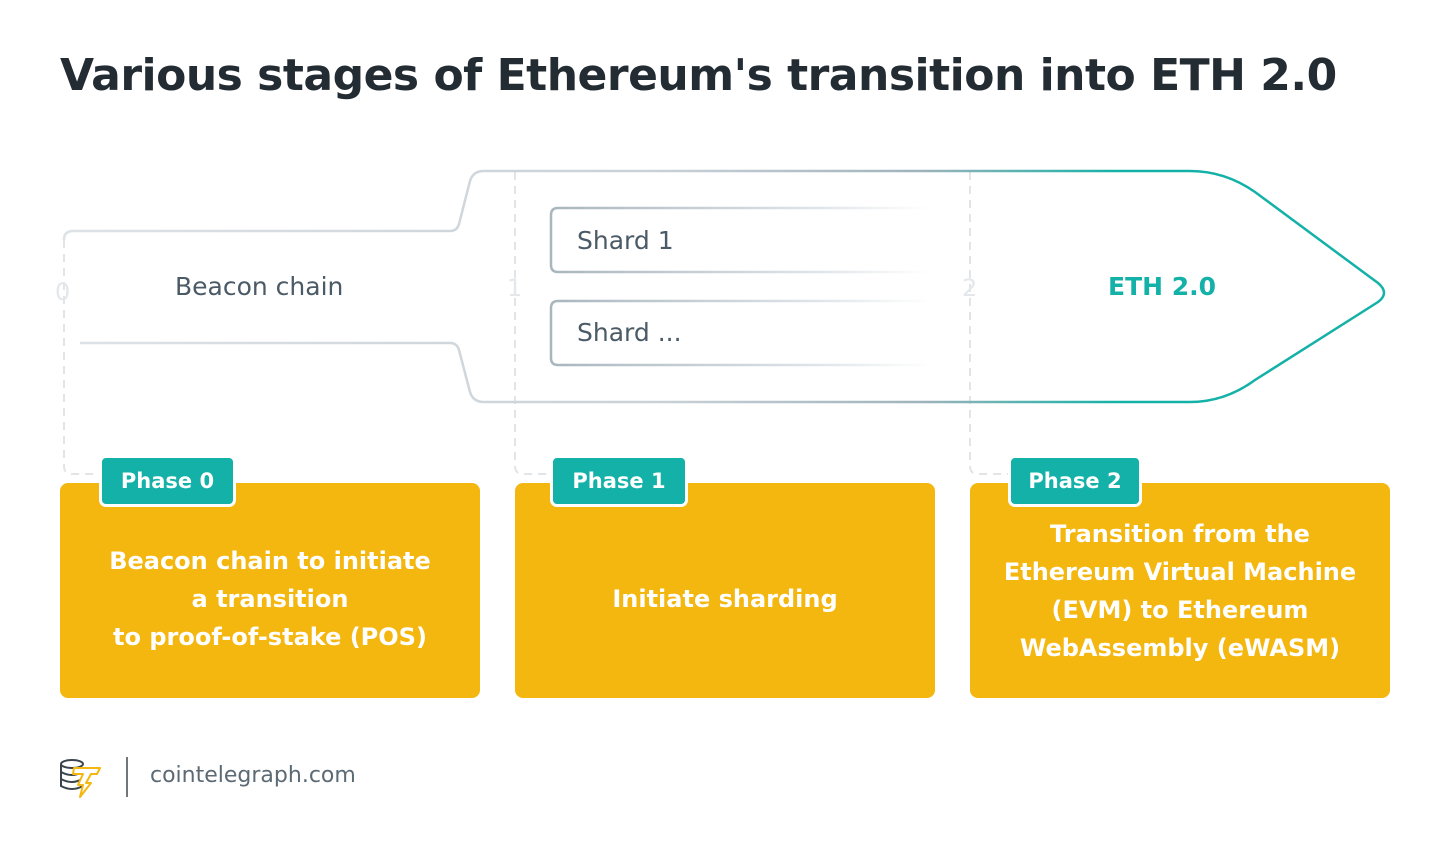 The height and width of the screenshot is (858, 1450). What do you see at coordinates (988, 323) in the screenshot?
I see `stage-2-bracket` at bounding box center [988, 323].